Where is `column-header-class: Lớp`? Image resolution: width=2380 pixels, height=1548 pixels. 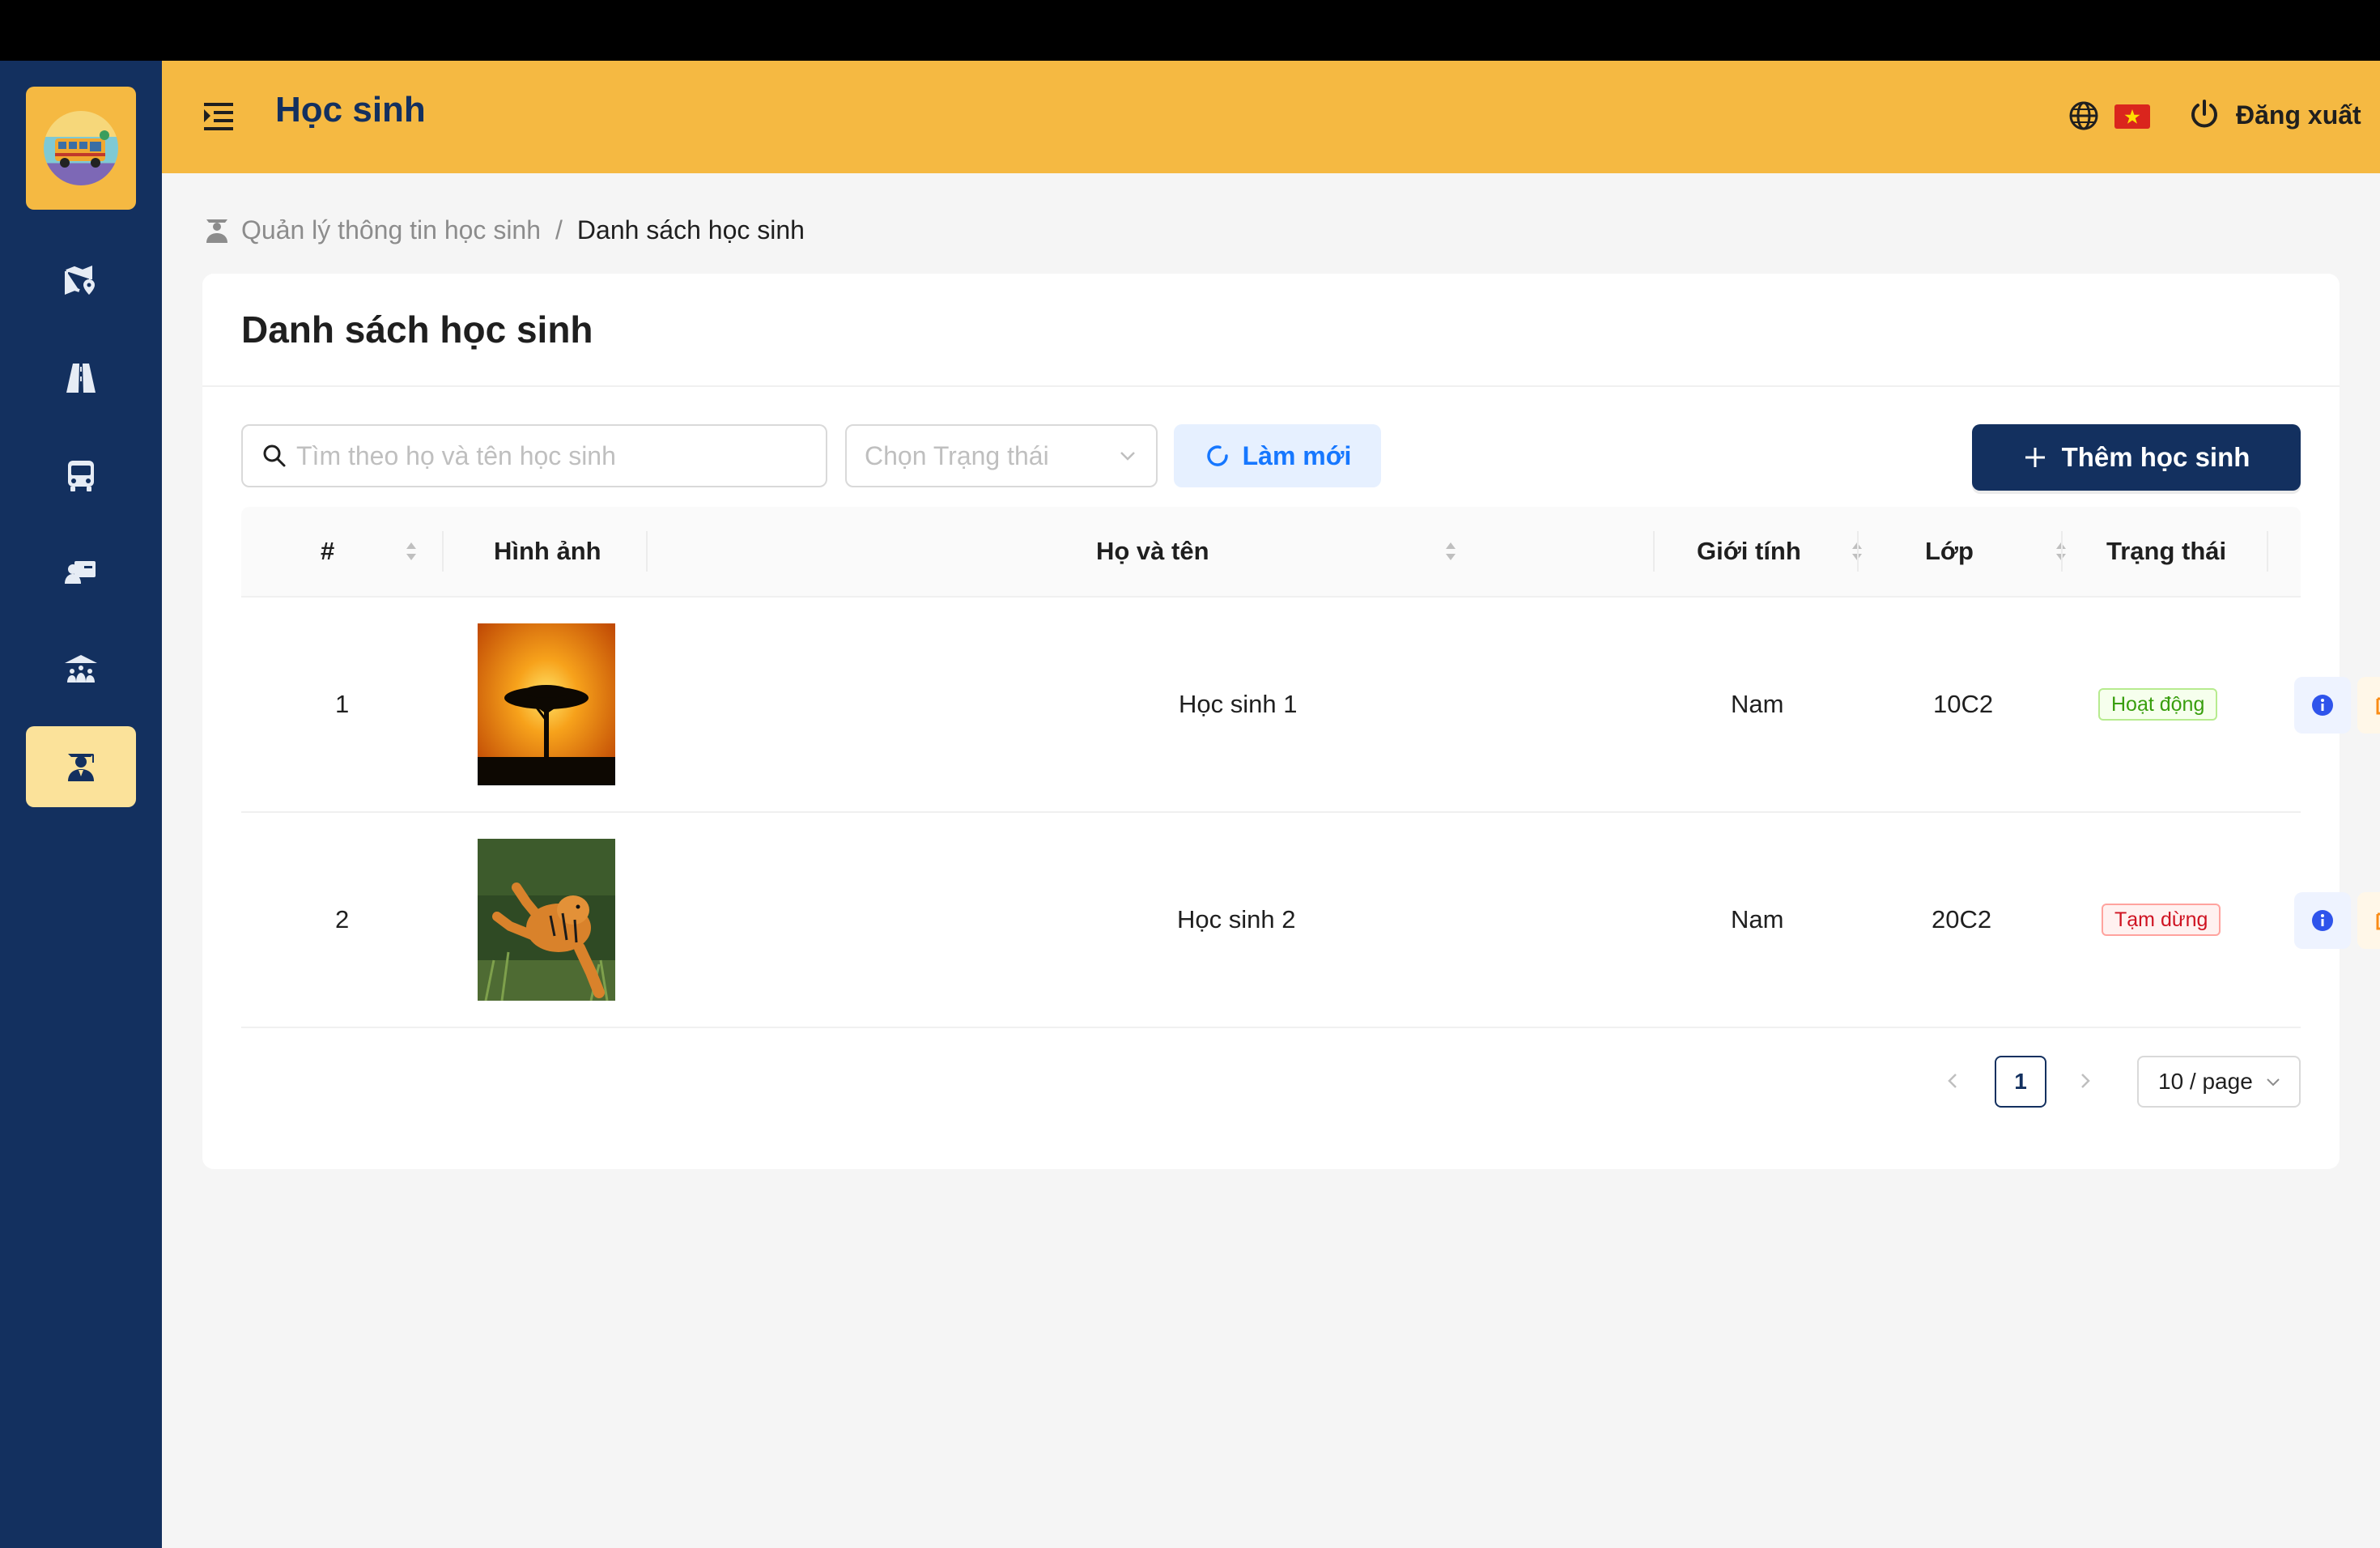
column-header-class: Lớp is located at coordinates (1950, 552).